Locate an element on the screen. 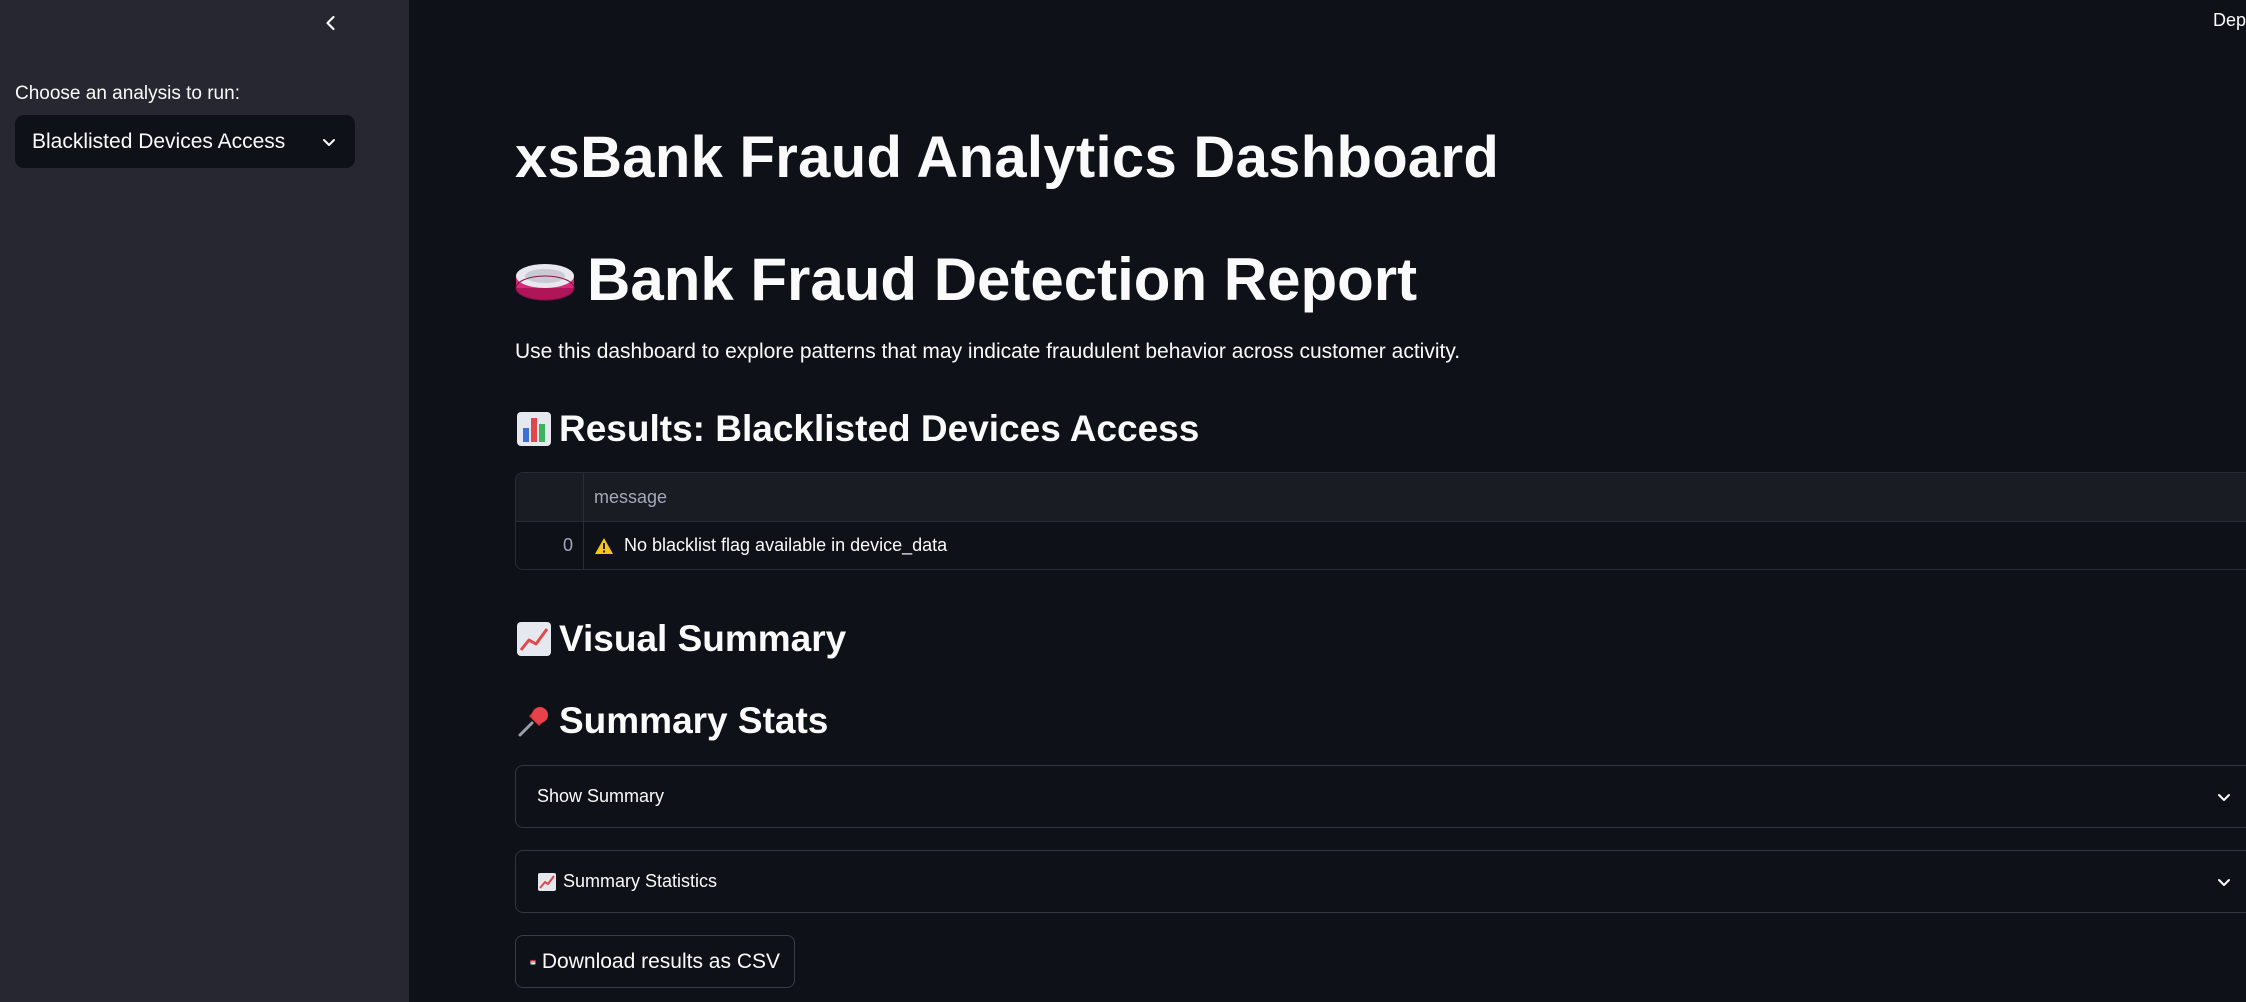 This screenshot has width=2246, height=1002. report-heading: Bank Fraud Detection Report is located at coordinates (966, 279).